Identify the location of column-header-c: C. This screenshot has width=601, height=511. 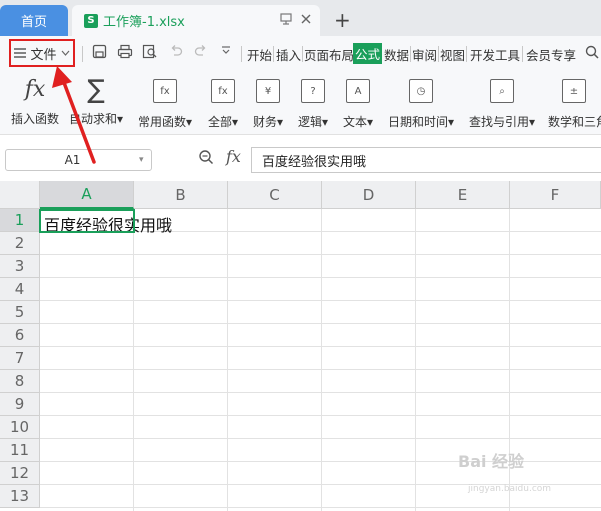
(275, 195).